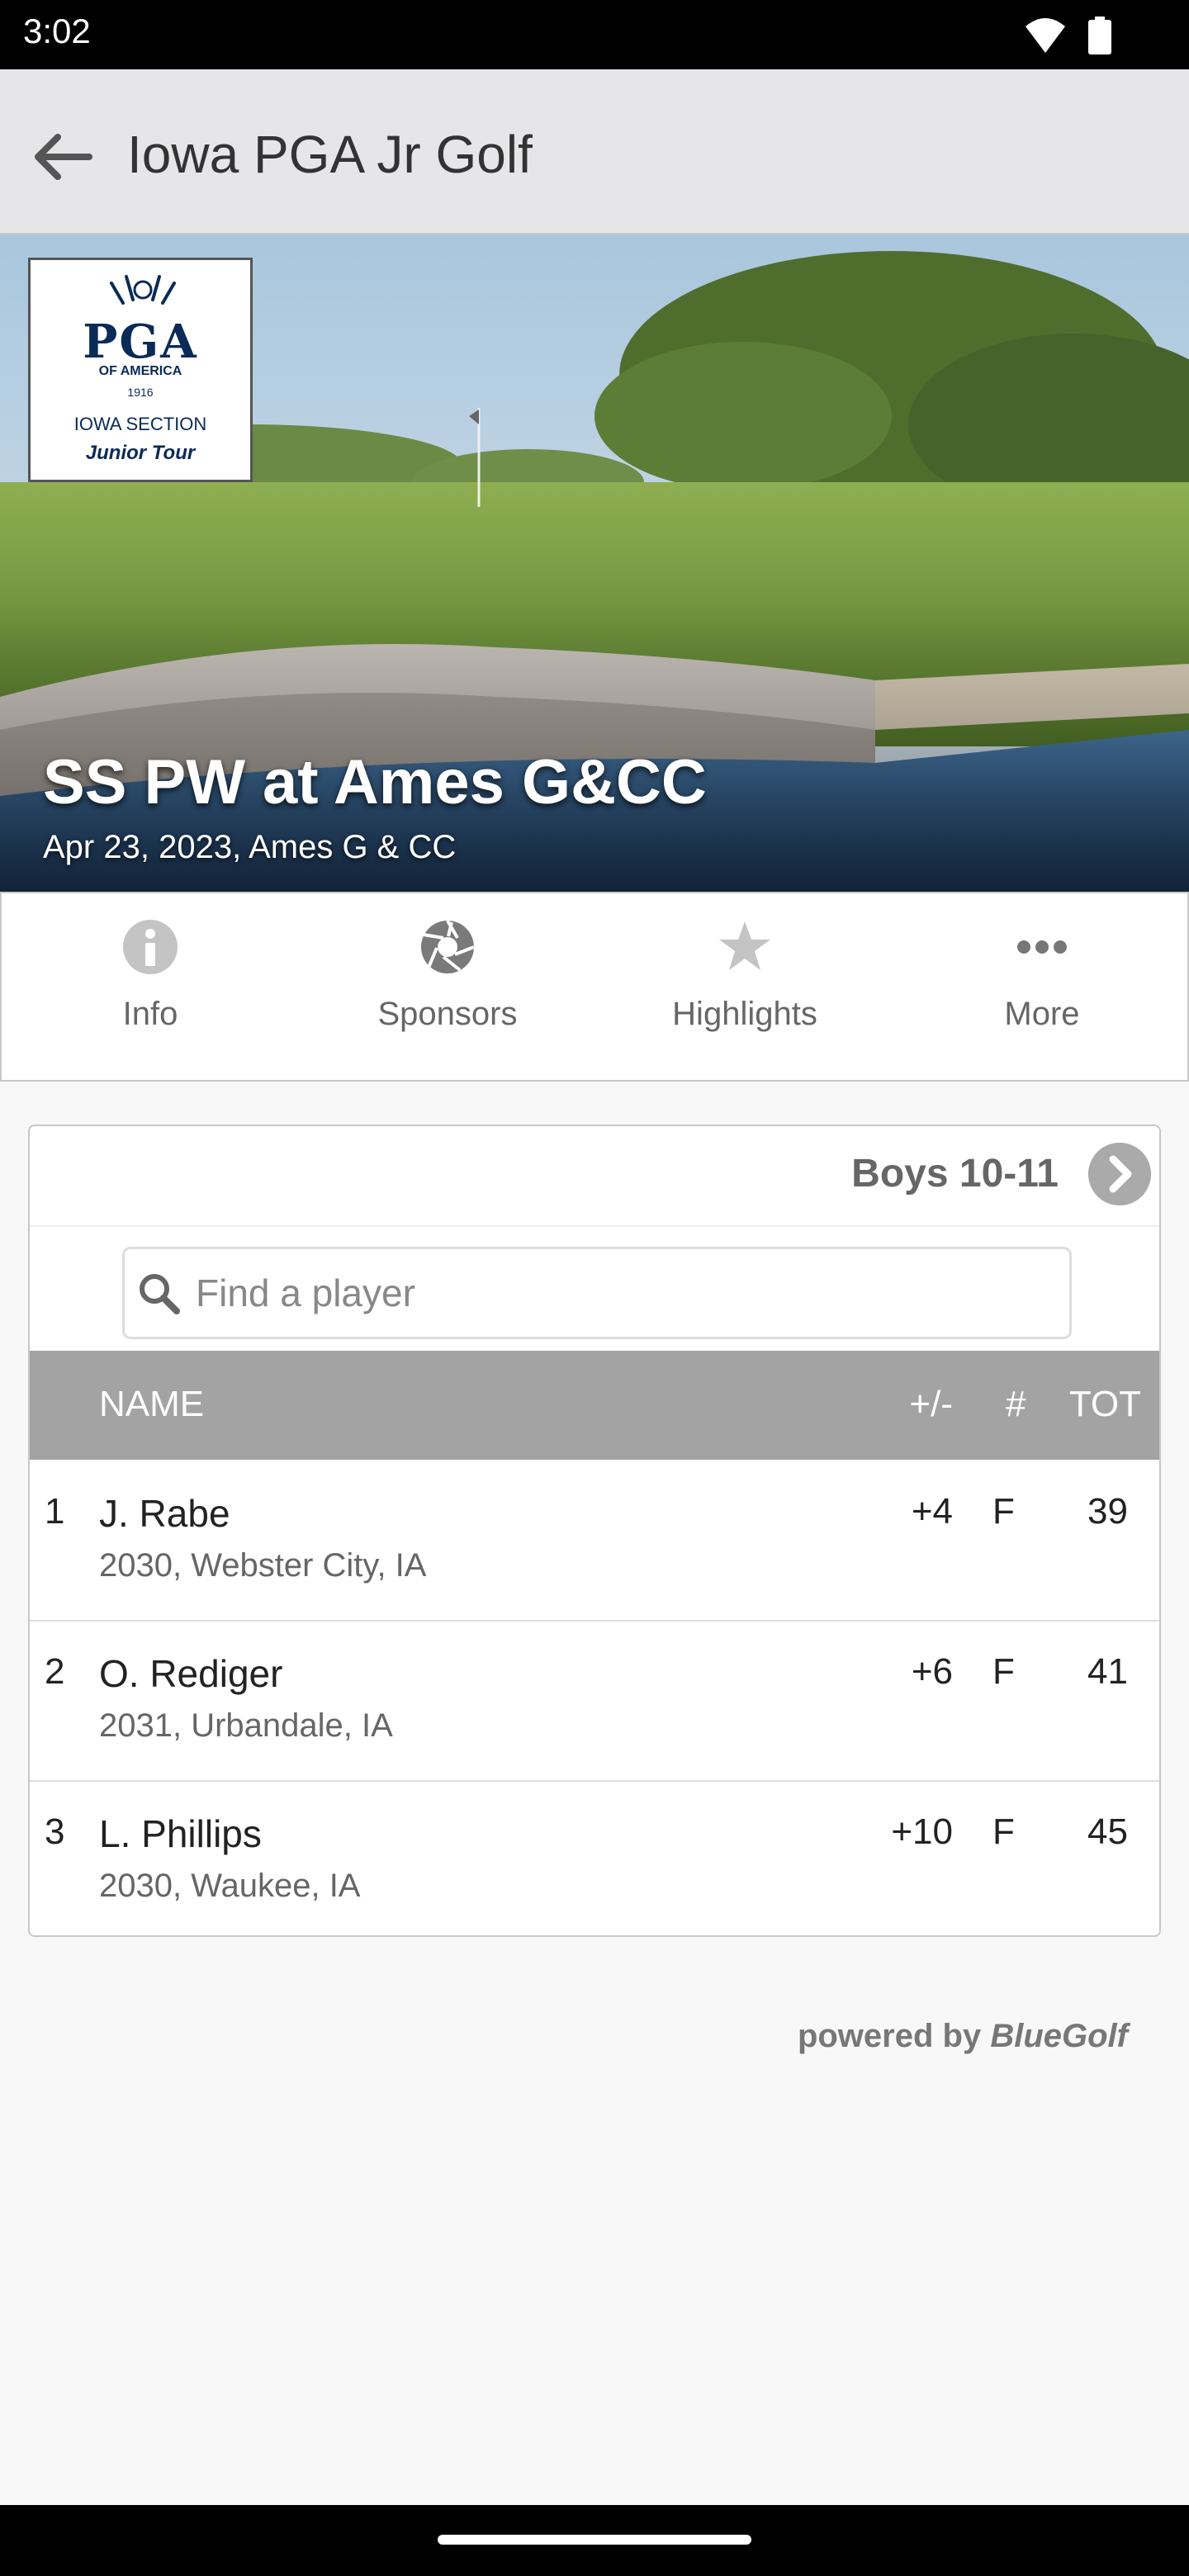 This screenshot has width=1189, height=2576. Describe the element at coordinates (330, 154) in the screenshot. I see `app-title: Iowa PGA Jr Golf` at that location.